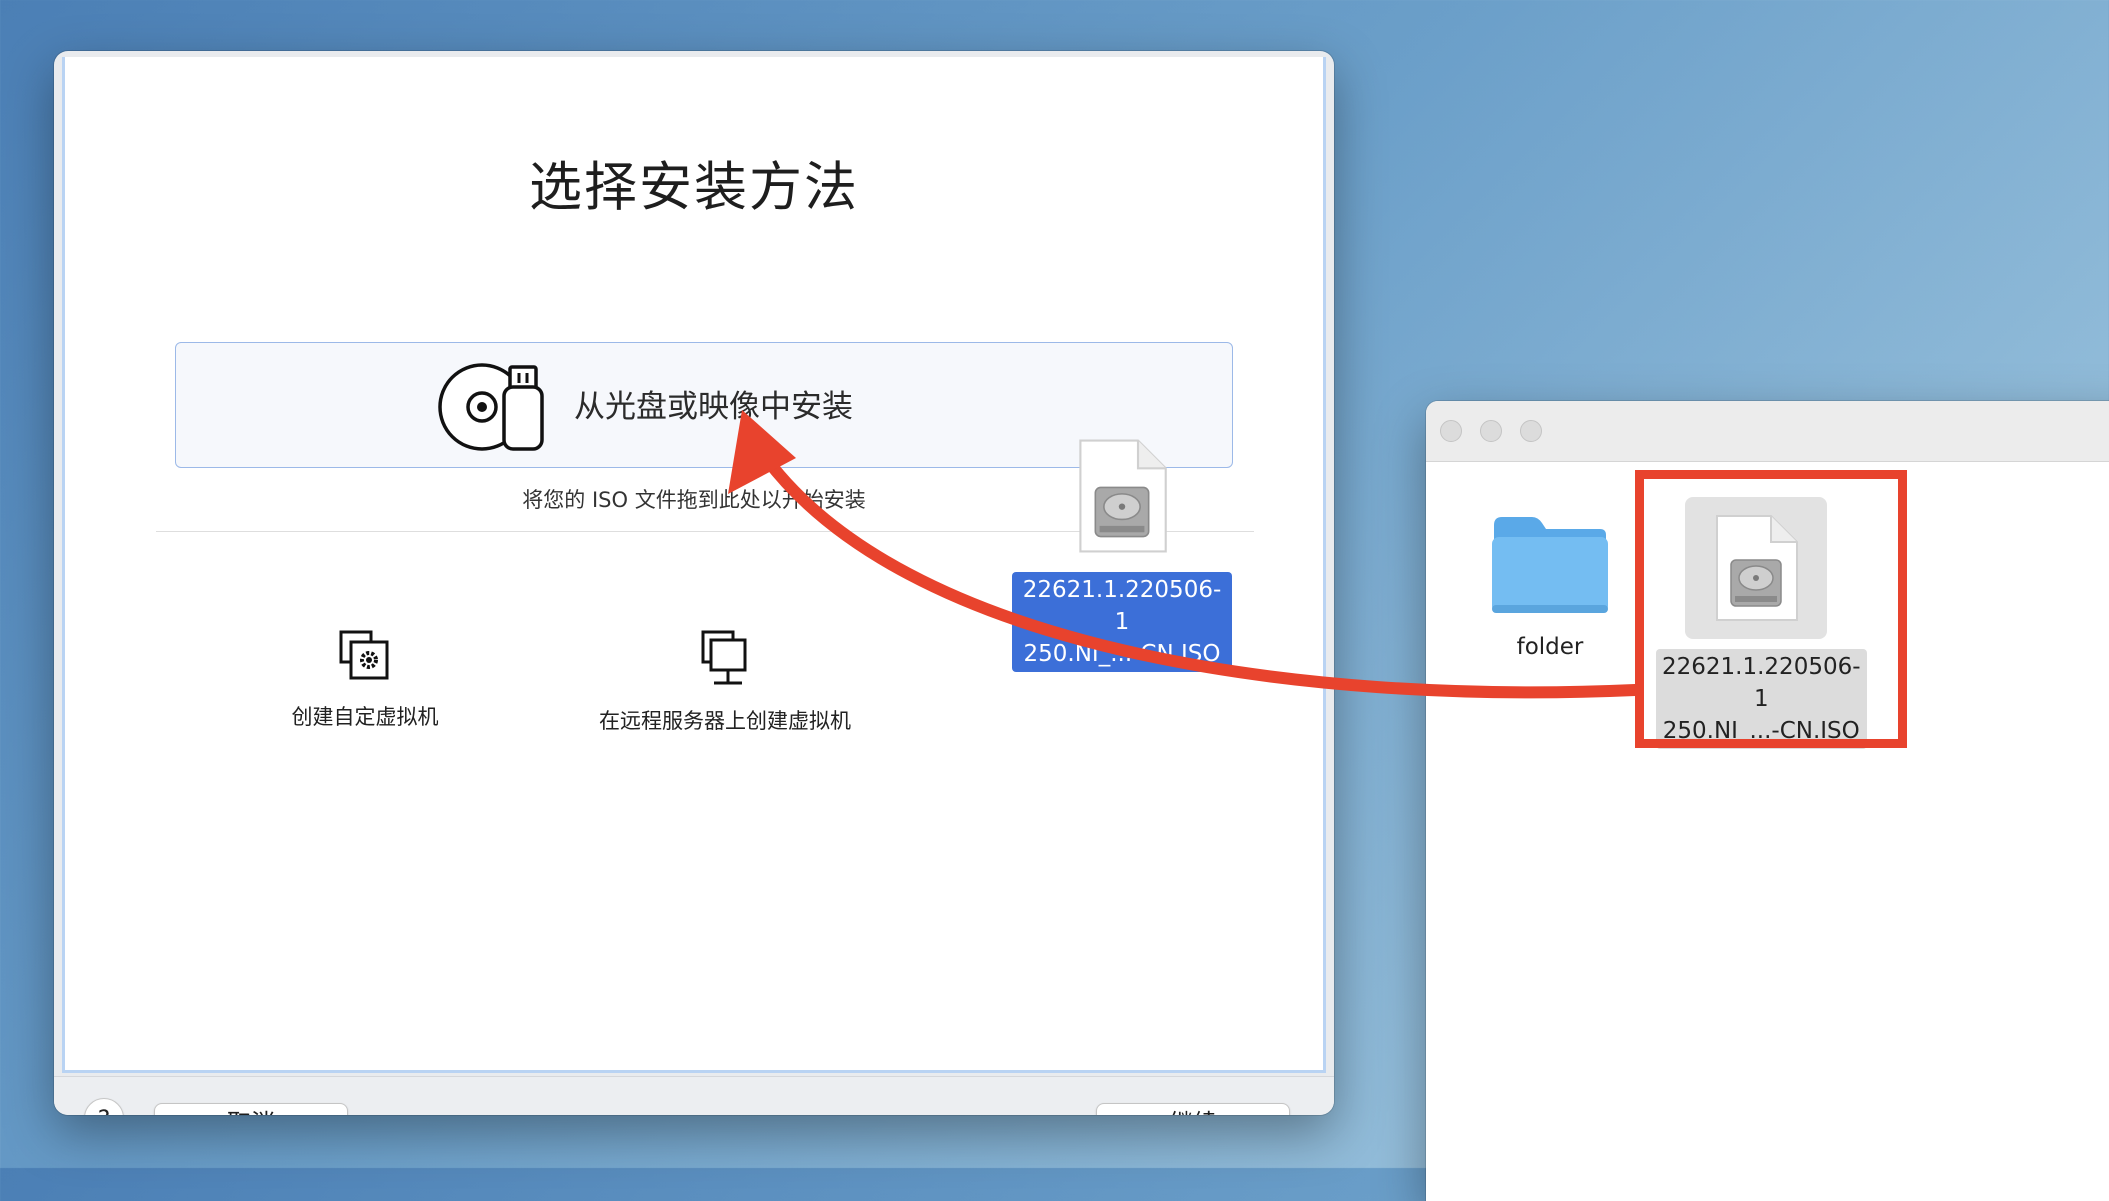 Image resolution: width=2109 pixels, height=1201 pixels. I want to click on cancel-button: 取消, so click(251, 1109).